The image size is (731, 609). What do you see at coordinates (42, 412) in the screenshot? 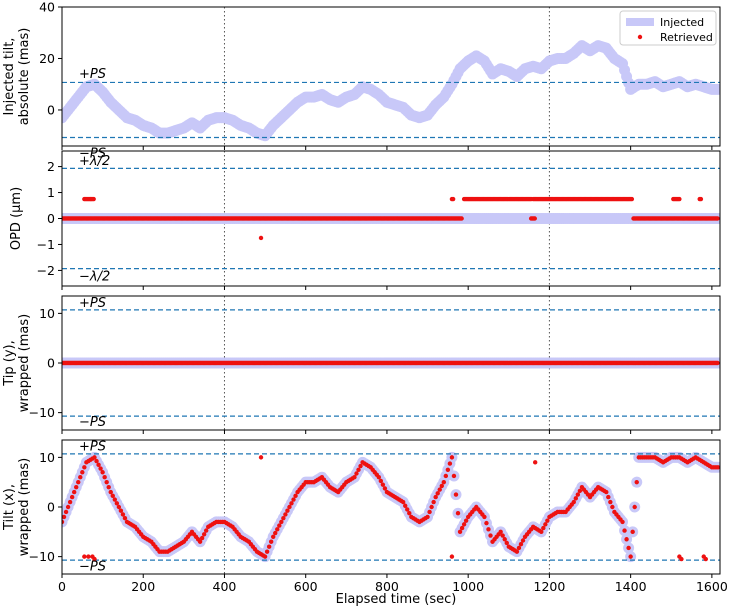
I see `y-tick-label: −10` at bounding box center [42, 412].